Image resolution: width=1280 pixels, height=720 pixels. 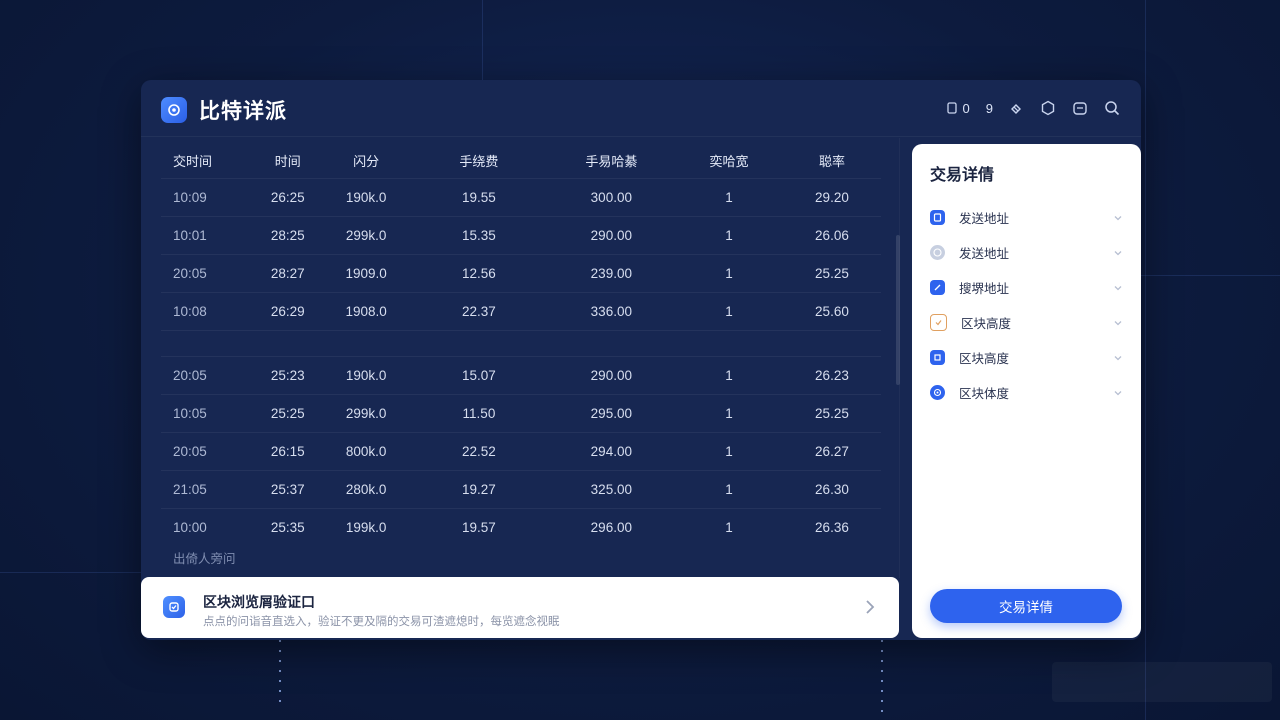 I want to click on search-icon, so click(x=1112, y=108).